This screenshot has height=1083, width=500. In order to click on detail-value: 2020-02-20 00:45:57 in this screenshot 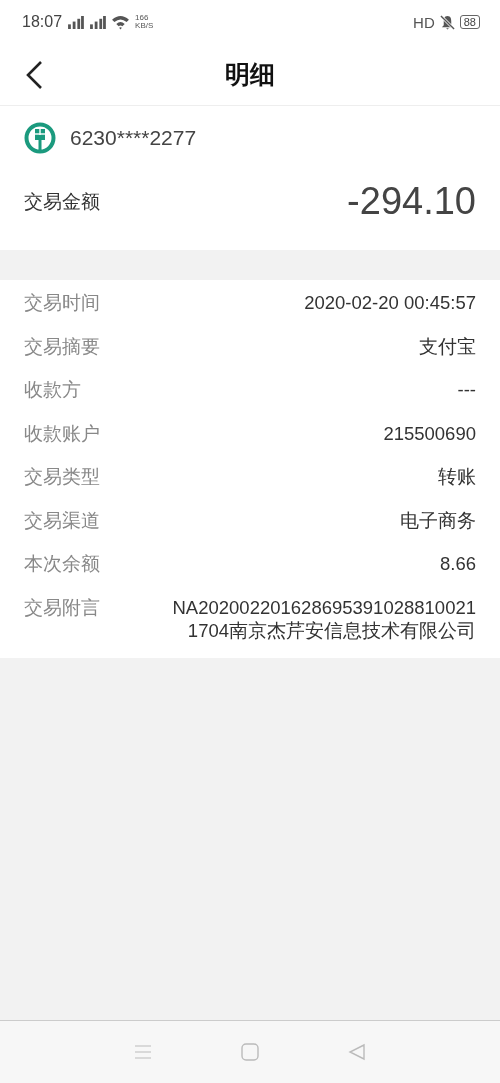, I will do `click(389, 302)`.